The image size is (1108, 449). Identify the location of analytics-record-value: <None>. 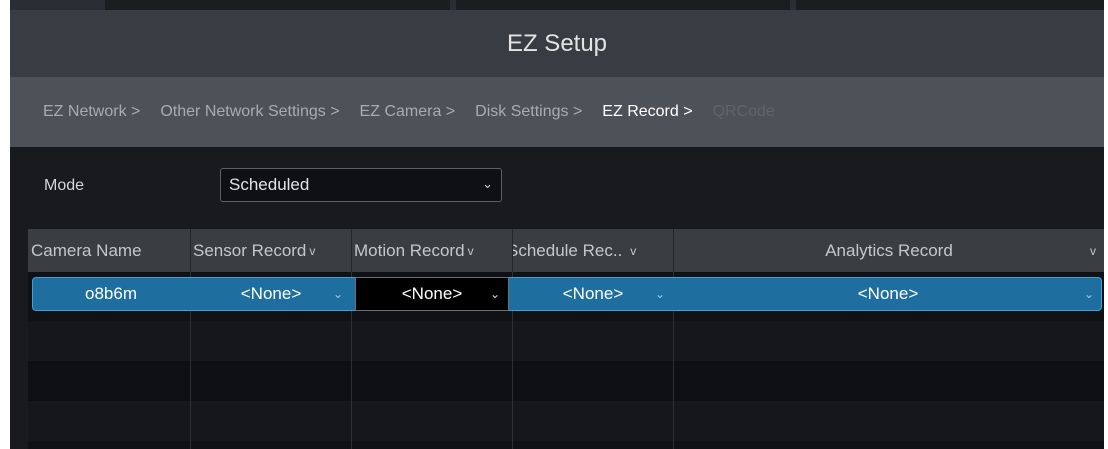
(888, 293).